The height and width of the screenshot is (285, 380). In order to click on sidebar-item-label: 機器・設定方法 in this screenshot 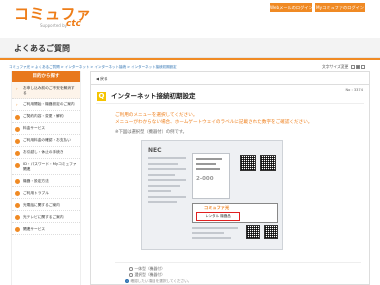, I will do `click(36, 180)`.